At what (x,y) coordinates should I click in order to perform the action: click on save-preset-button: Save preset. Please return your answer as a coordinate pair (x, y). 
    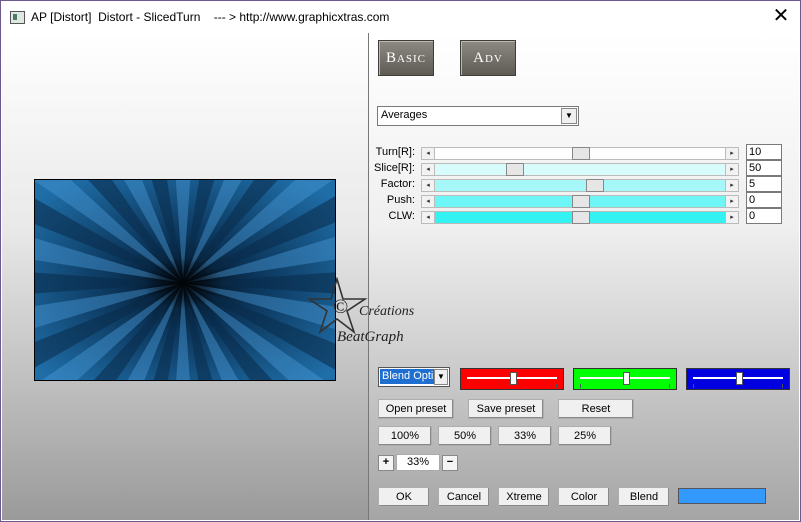
    Looking at the image, I should click on (506, 409).